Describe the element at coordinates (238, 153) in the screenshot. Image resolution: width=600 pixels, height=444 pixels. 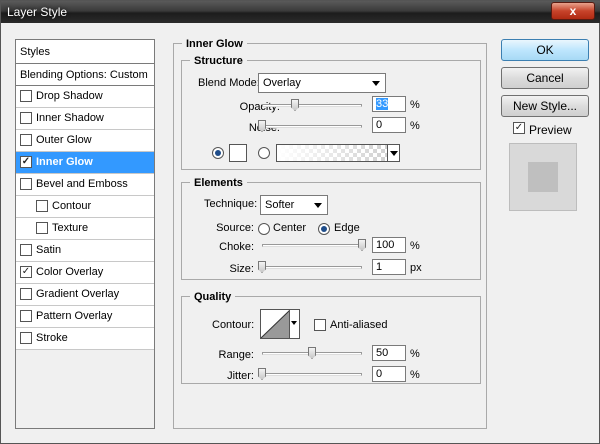
I see `glow-color-swatch` at that location.